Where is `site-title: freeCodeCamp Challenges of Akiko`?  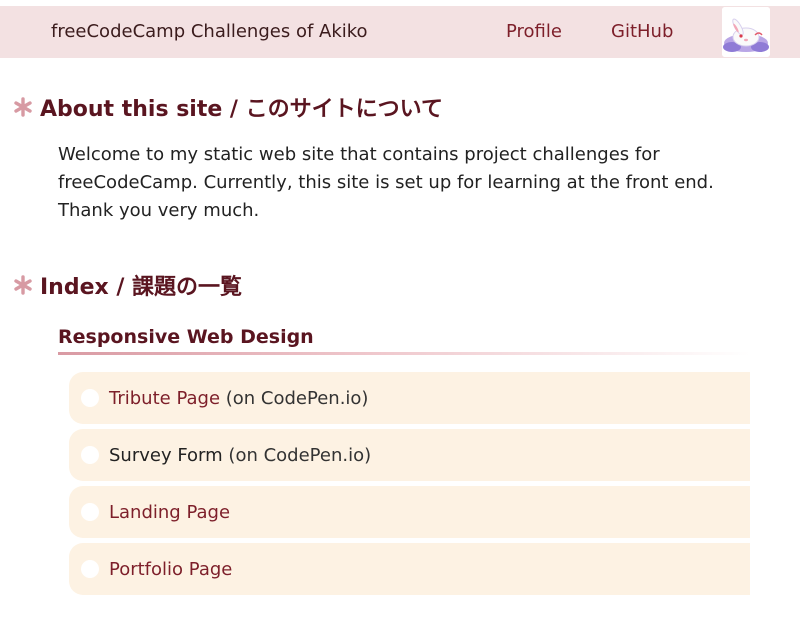
site-title: freeCodeCamp Challenges of Akiko is located at coordinates (209, 32).